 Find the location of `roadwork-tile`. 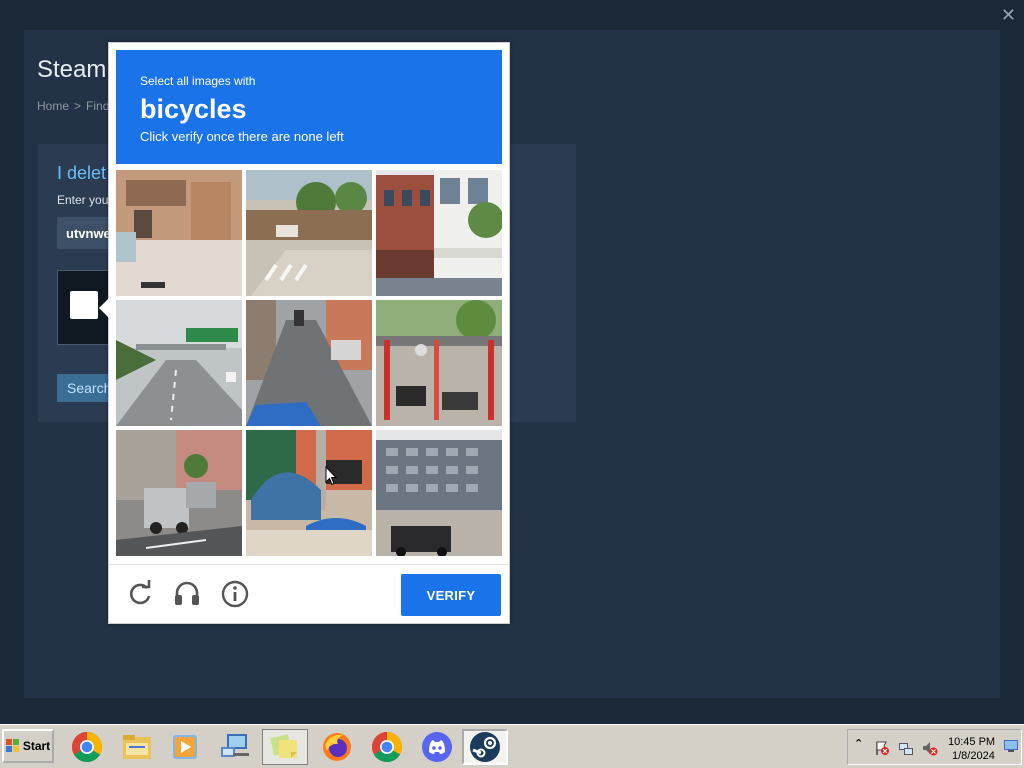

roadwork-tile is located at coordinates (309, 233).